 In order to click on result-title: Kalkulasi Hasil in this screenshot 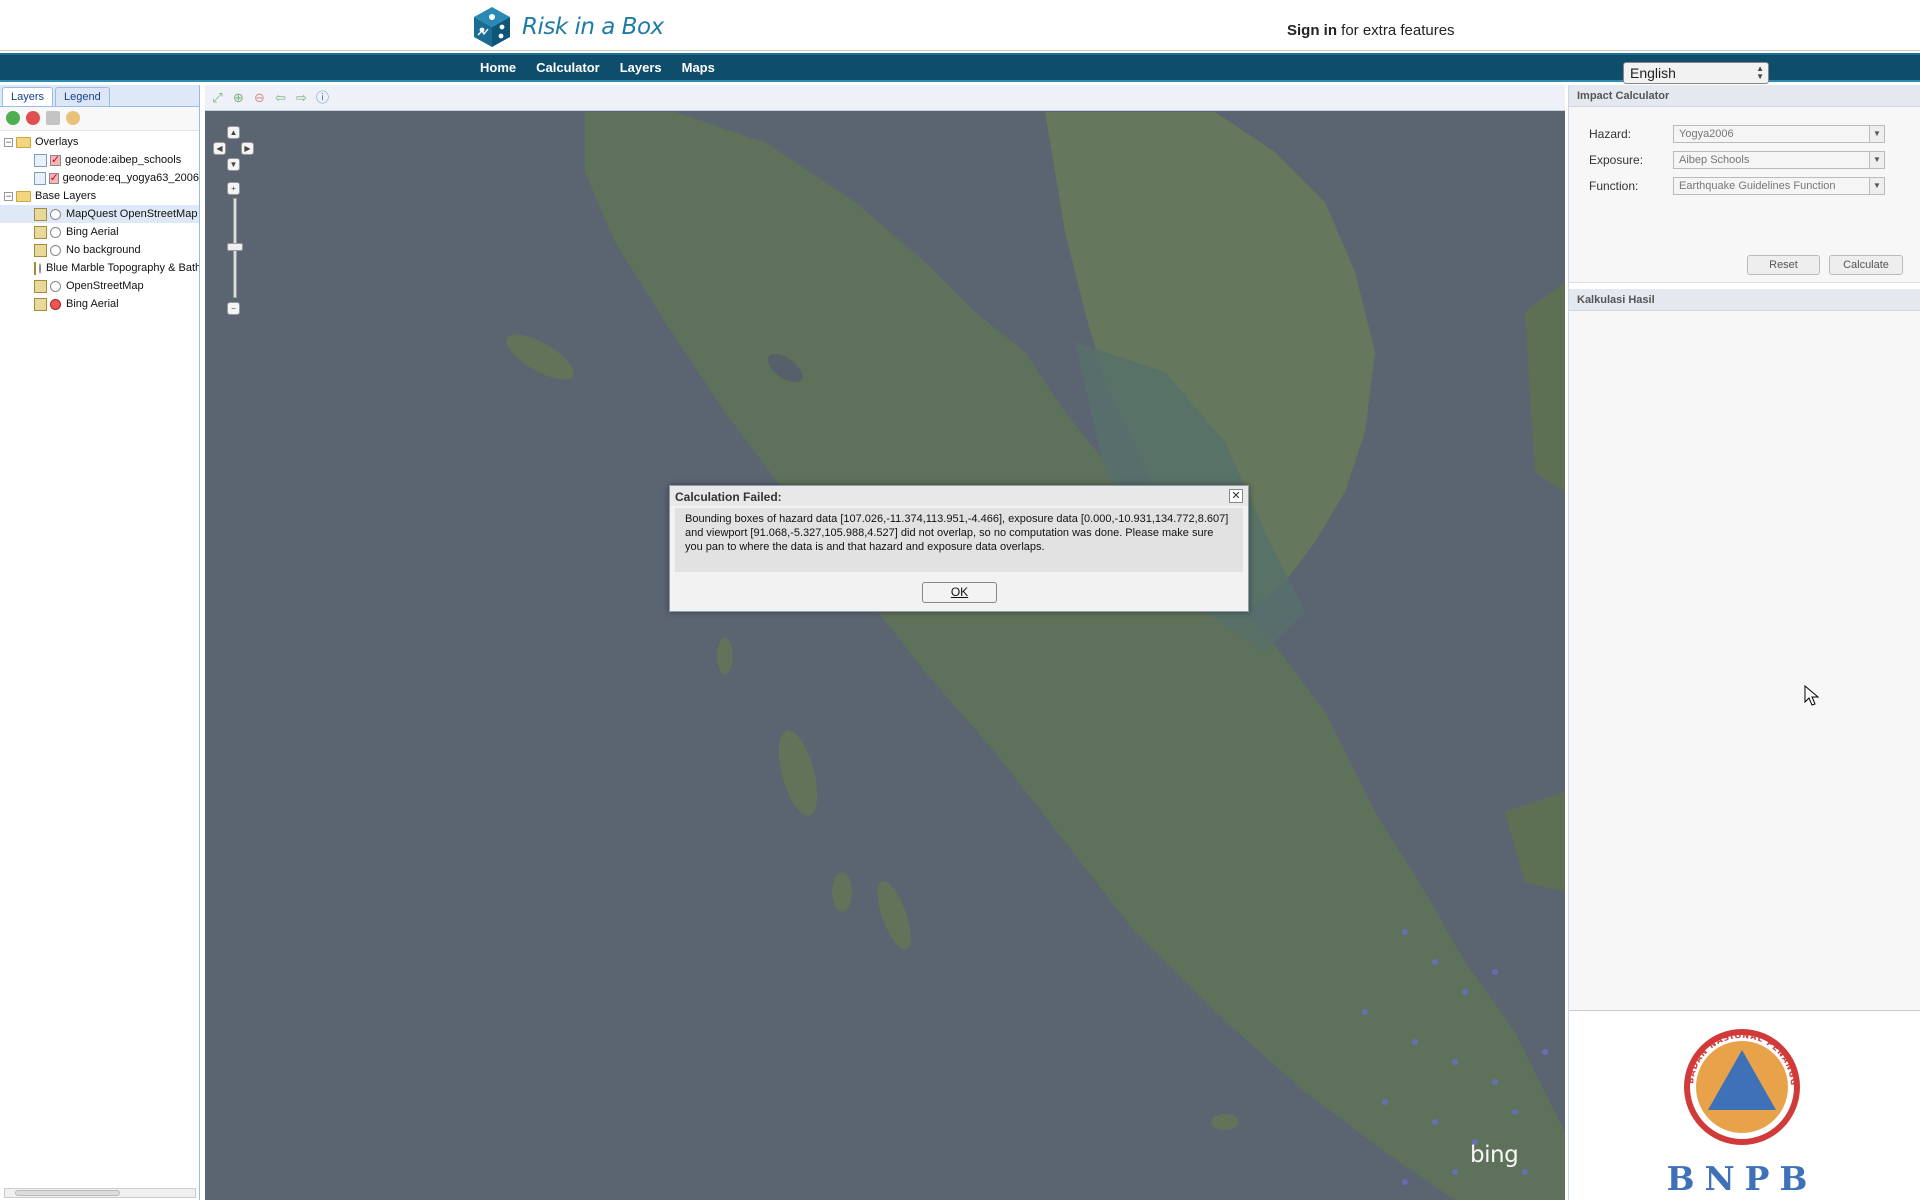, I will do `click(1744, 300)`.